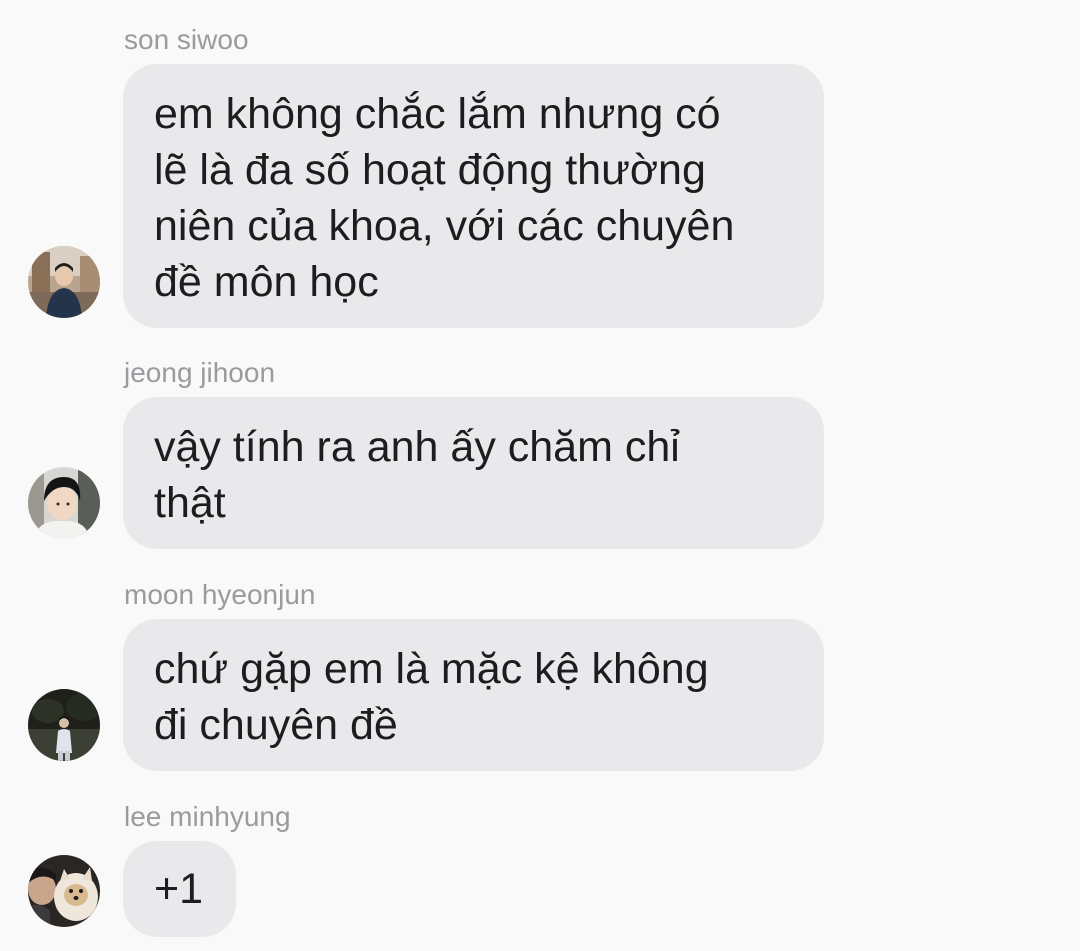  What do you see at coordinates (431, 697) in the screenshot?
I see `message-text: chứ gặp em là mặc kệ không đi chuyên đề` at bounding box center [431, 697].